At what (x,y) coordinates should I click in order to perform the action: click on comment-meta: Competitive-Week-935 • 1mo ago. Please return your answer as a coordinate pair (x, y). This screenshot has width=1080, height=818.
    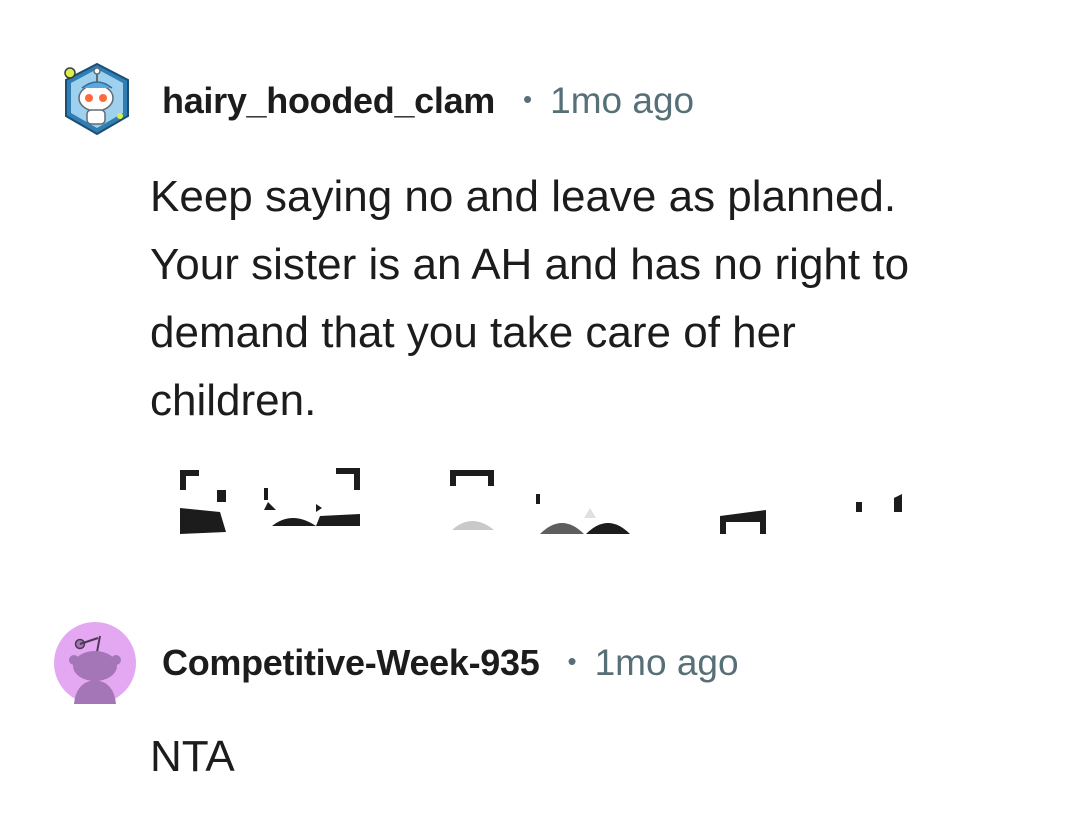
    Looking at the image, I should click on (450, 663).